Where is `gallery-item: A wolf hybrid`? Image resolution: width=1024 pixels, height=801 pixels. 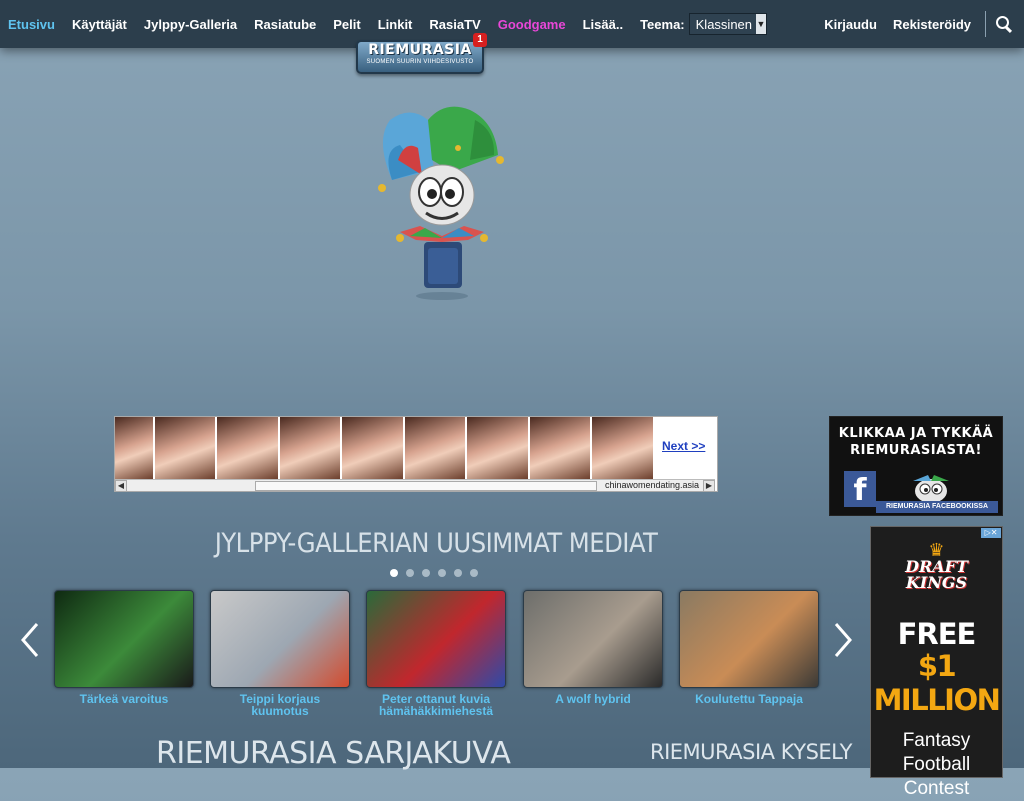 gallery-item: A wolf hybrid is located at coordinates (593, 647).